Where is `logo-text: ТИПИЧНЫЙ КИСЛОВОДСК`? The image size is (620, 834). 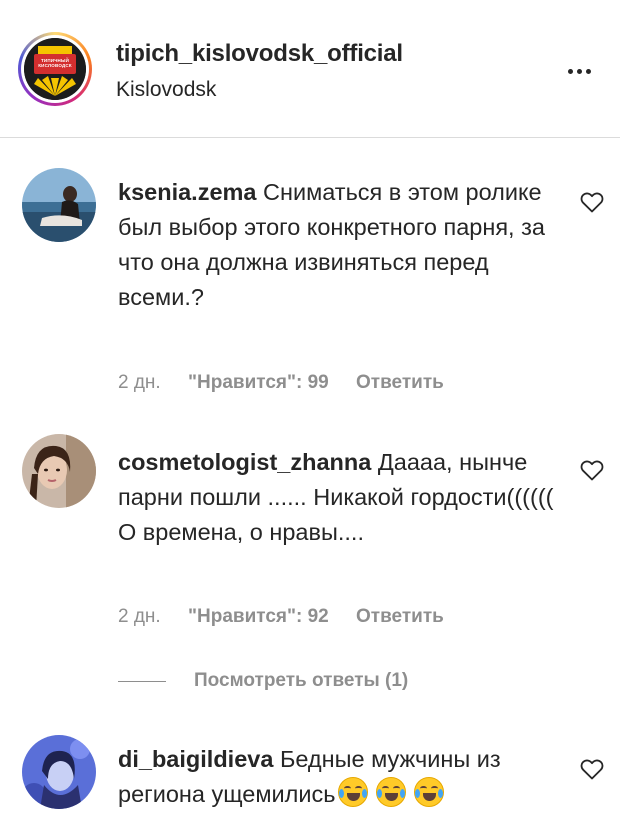 logo-text: ТИПИЧНЫЙ КИСЛОВОДСК is located at coordinates (55, 63).